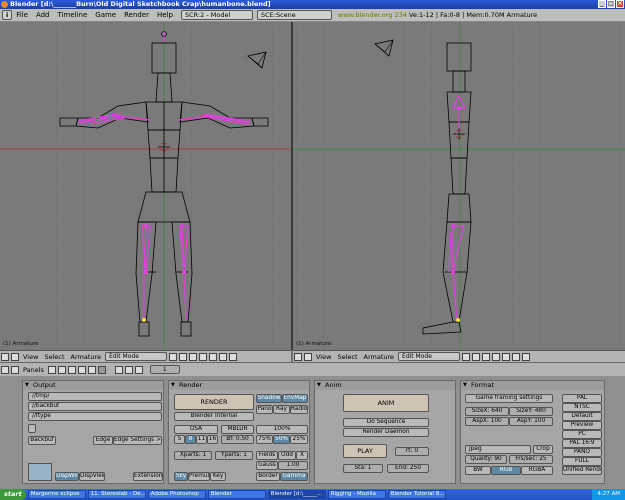 The image size is (625, 500). What do you see at coordinates (93, 385) in the screenshot?
I see `output-panel-title: Output` at bounding box center [93, 385].